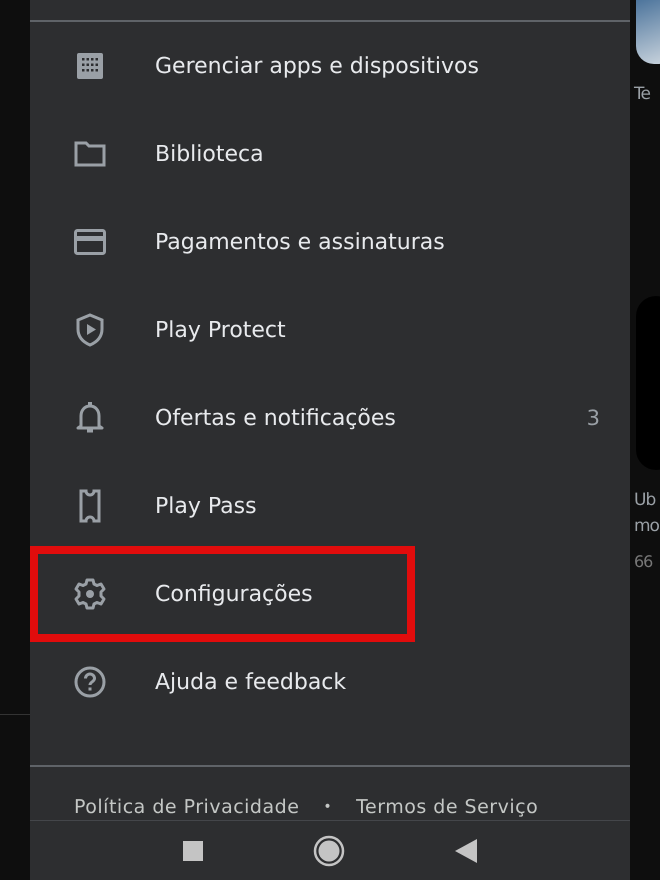  What do you see at coordinates (642, 94) in the screenshot?
I see `app-name: Te` at bounding box center [642, 94].